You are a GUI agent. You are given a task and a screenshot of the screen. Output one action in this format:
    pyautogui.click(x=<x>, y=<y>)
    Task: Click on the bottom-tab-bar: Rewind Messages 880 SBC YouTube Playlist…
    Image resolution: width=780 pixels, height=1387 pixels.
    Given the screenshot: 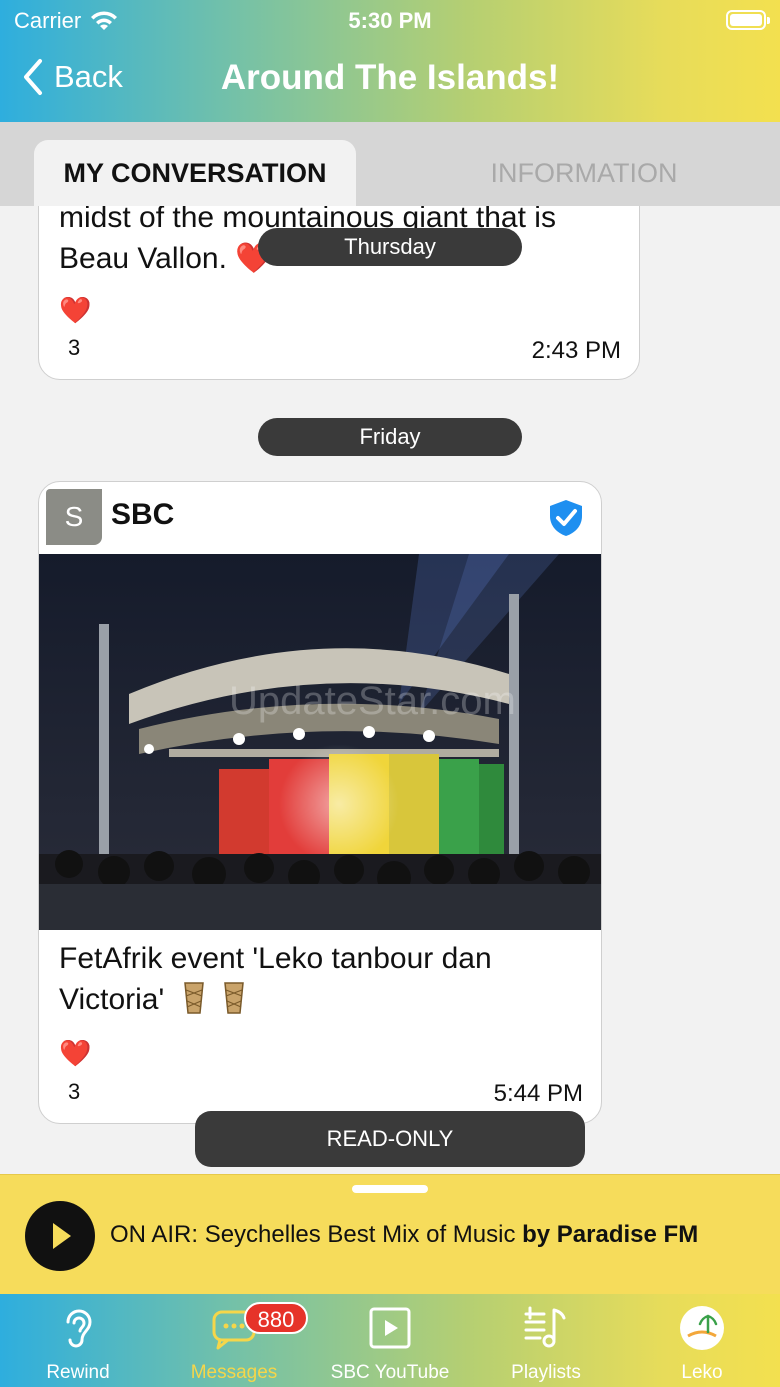 What is the action you would take?
    pyautogui.click(x=390, y=1340)
    